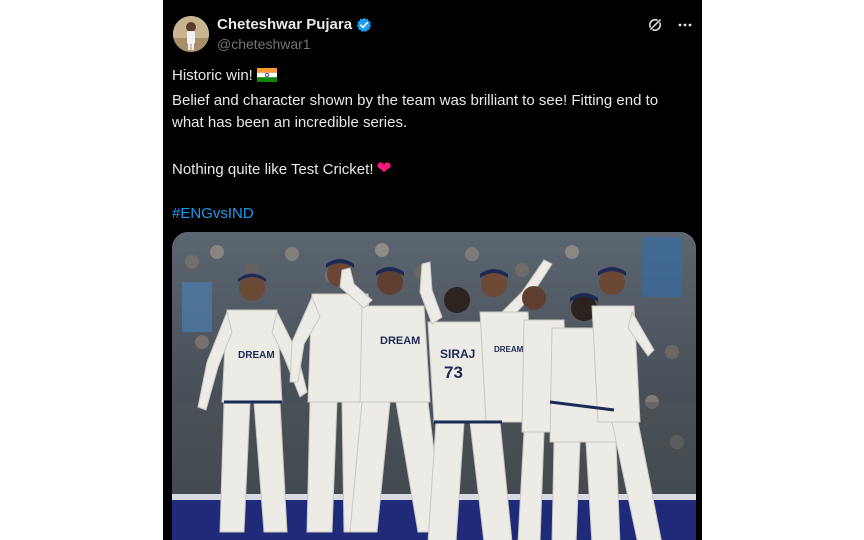 The image size is (864, 540). Describe the element at coordinates (273, 169) in the screenshot. I see `tweet-line-3-text: Nothing quite like Test Cricket!` at that location.